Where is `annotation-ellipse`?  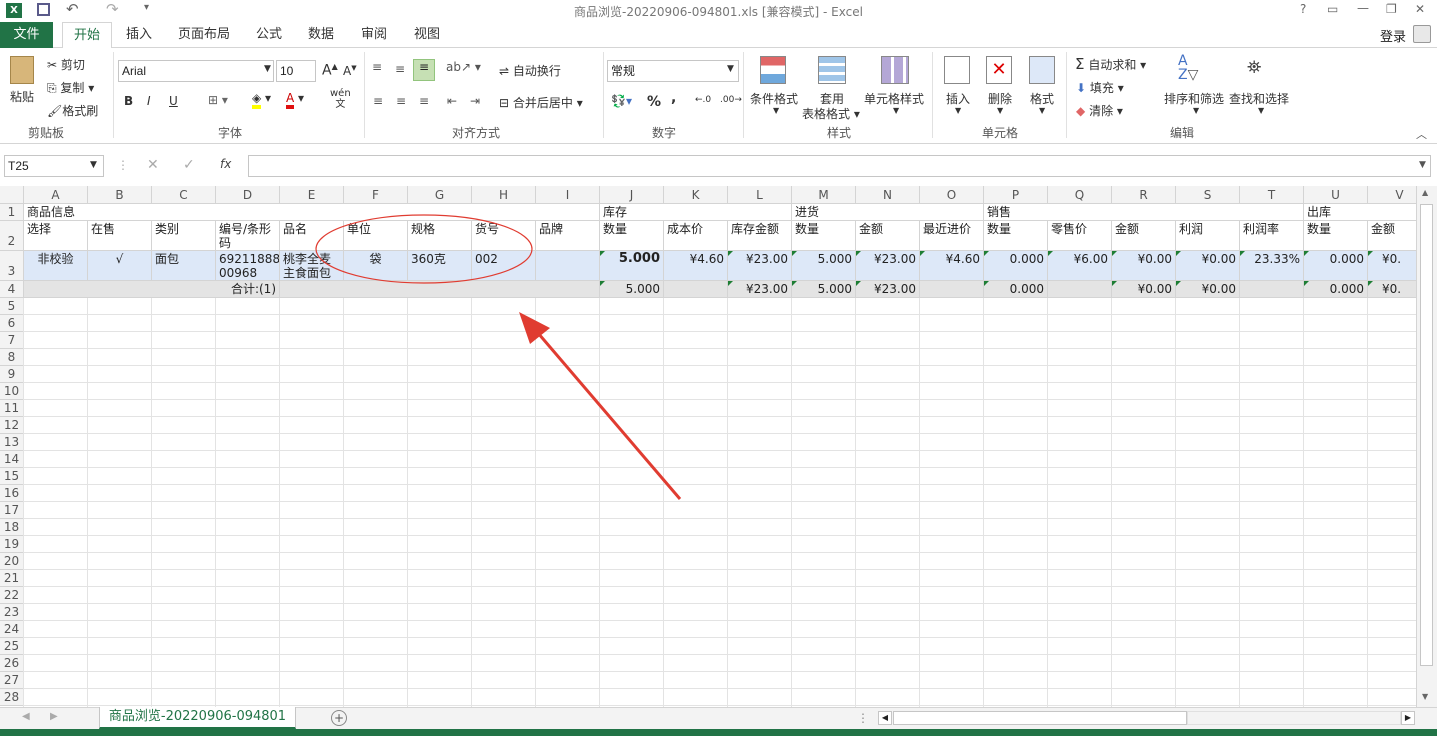 annotation-ellipse is located at coordinates (424, 249).